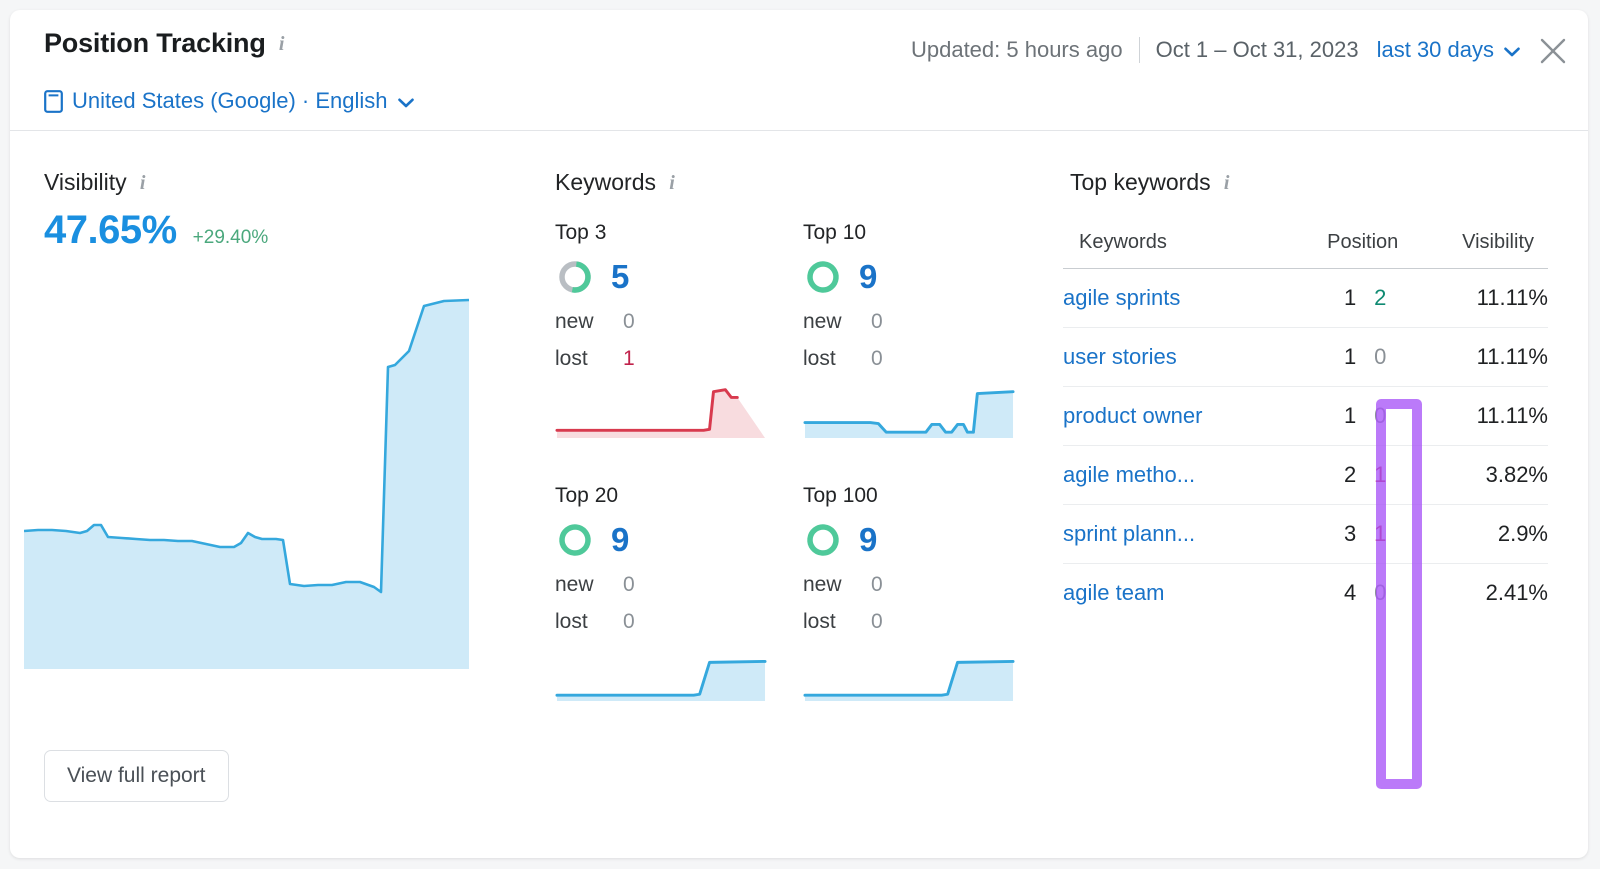  I want to click on bucket-label: Top 3, so click(581, 232).